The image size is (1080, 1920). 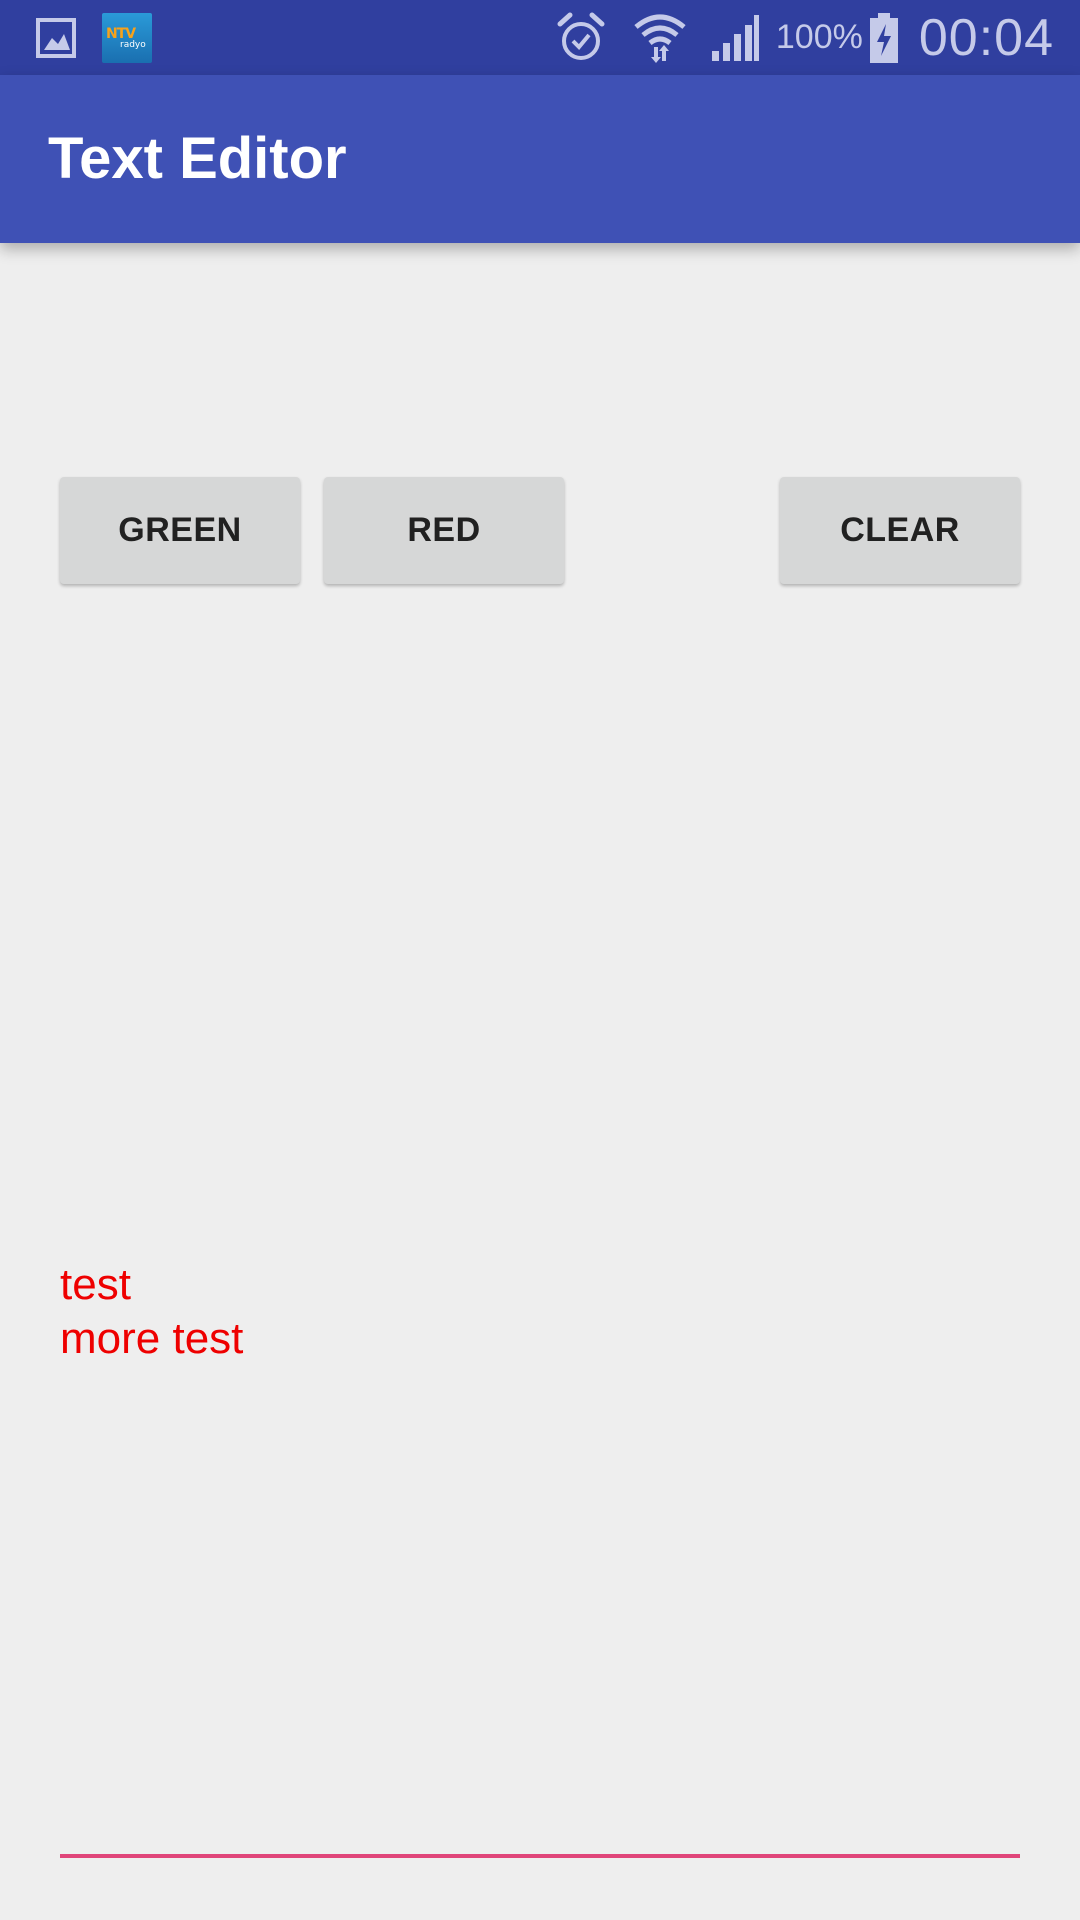 What do you see at coordinates (660, 38) in the screenshot?
I see `wifi-icon` at bounding box center [660, 38].